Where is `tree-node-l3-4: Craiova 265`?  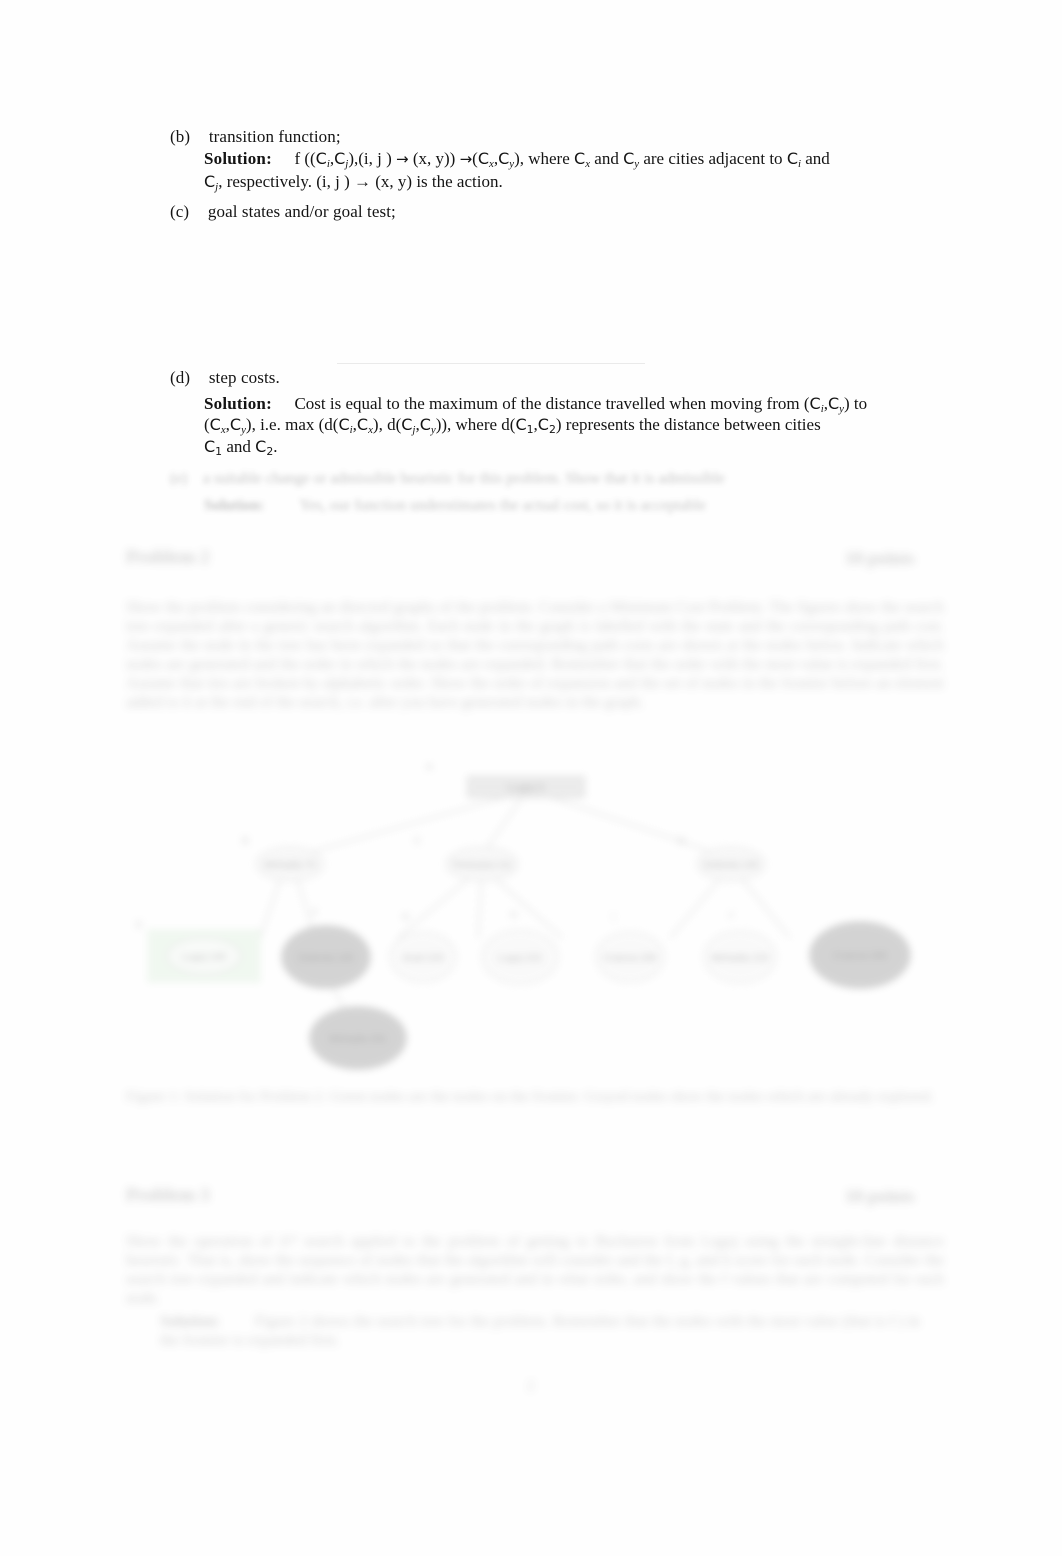
tree-node-l3-4: Craiova 265 is located at coordinates (630, 957).